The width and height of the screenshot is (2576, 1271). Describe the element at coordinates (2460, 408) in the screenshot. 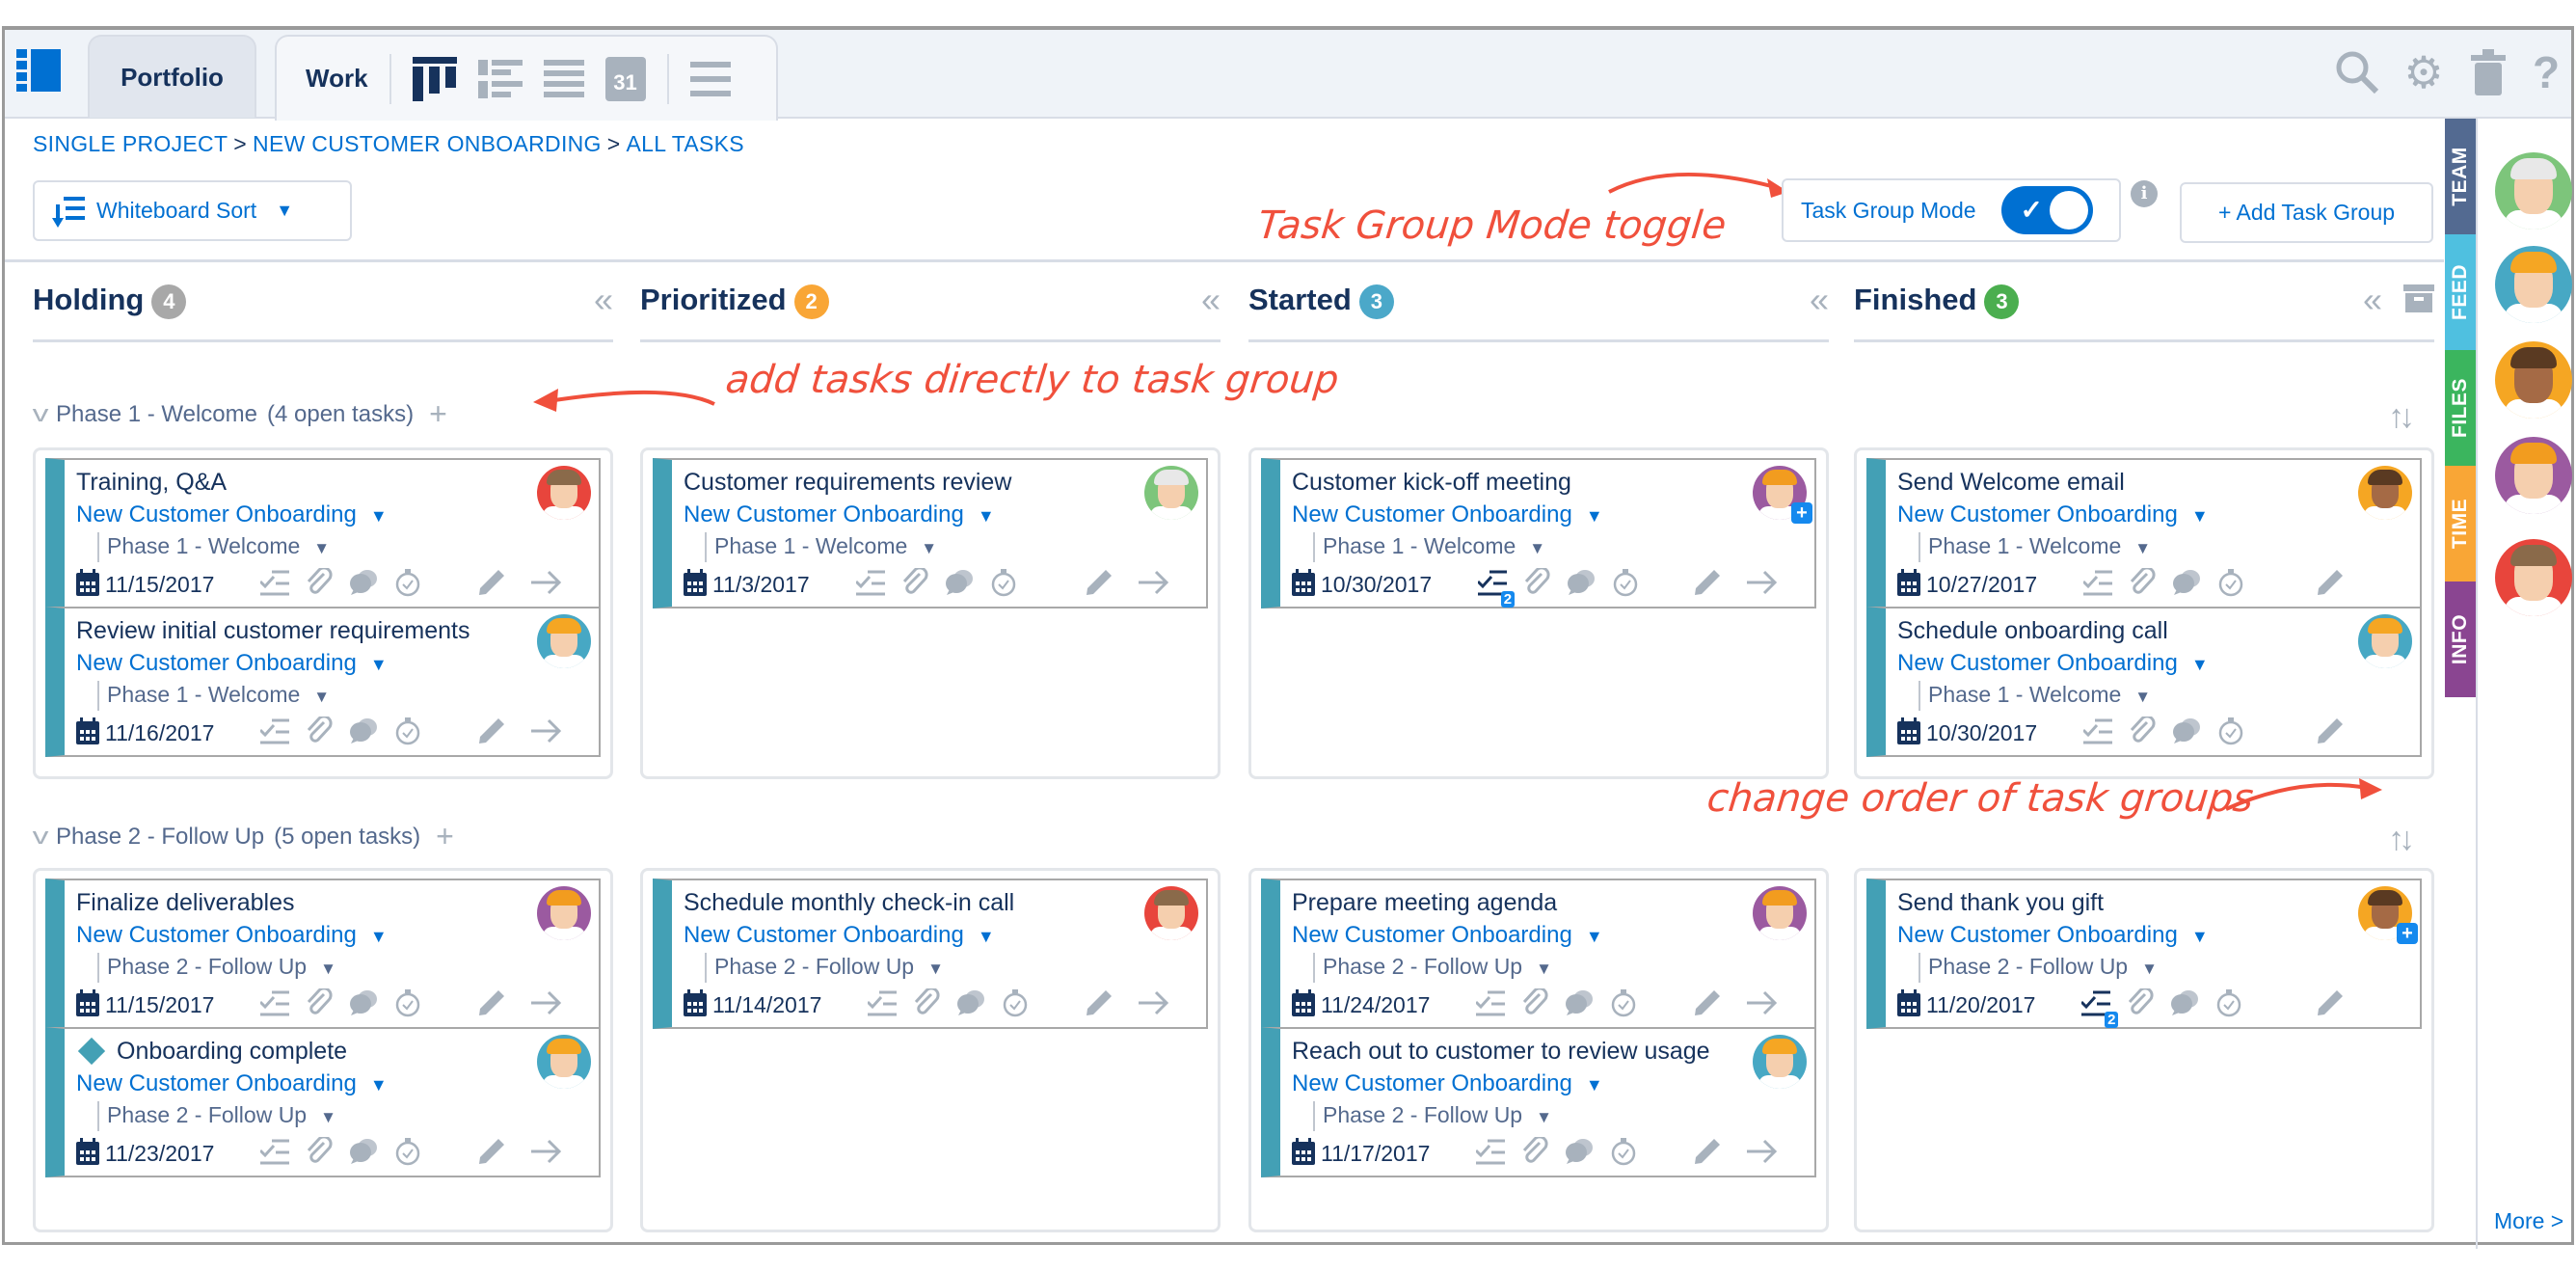

I see `side-tab-files: FILES` at that location.